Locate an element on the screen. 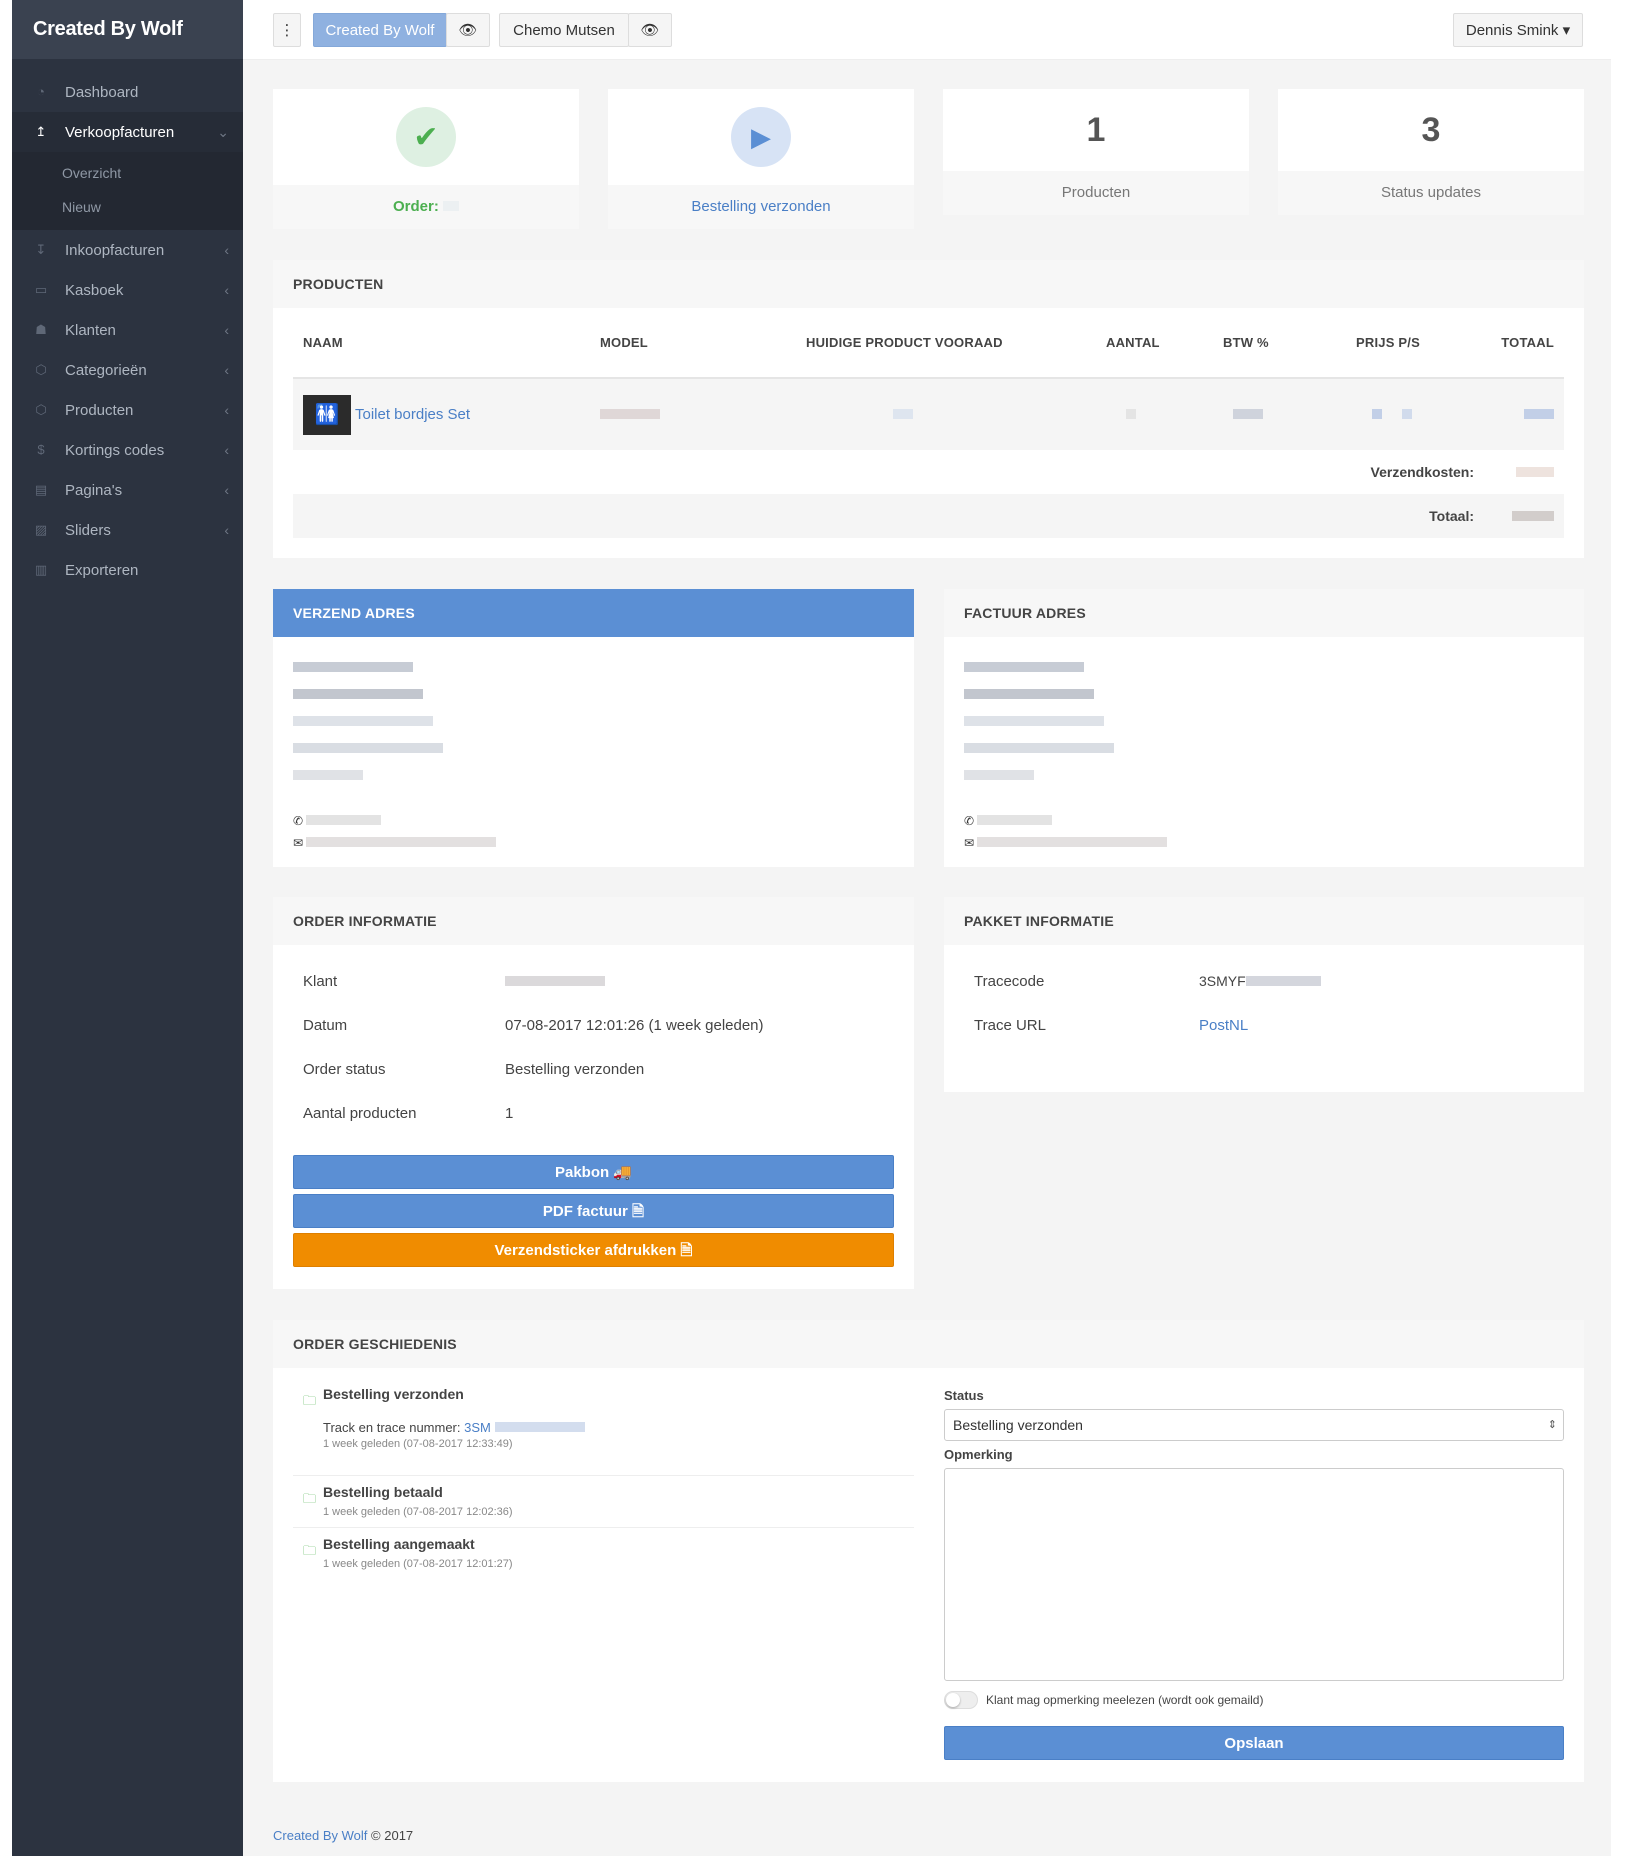 This screenshot has height=1856, width=1626. sidebar-item-producten: ⬡ Producten ‹ is located at coordinates (127, 410).